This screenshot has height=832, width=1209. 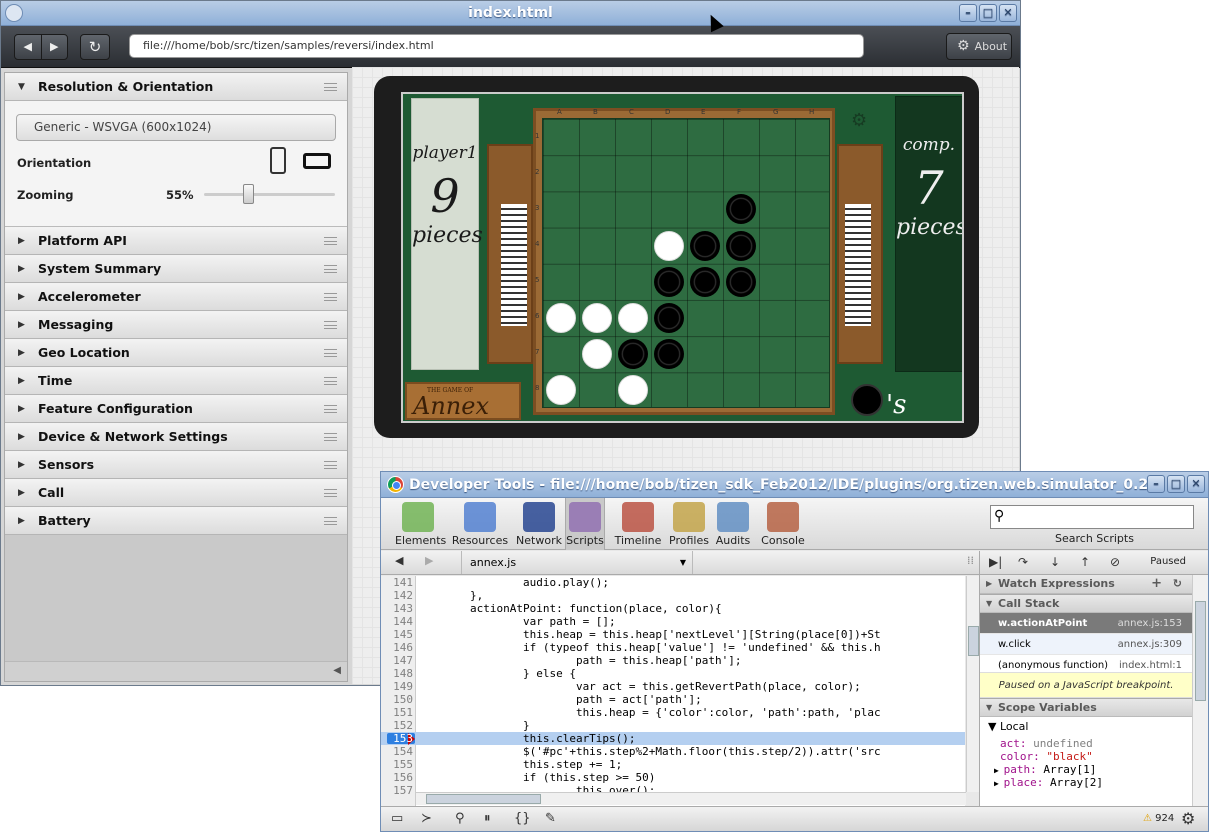 I want to click on line-number: 151, so click(x=397, y=712).